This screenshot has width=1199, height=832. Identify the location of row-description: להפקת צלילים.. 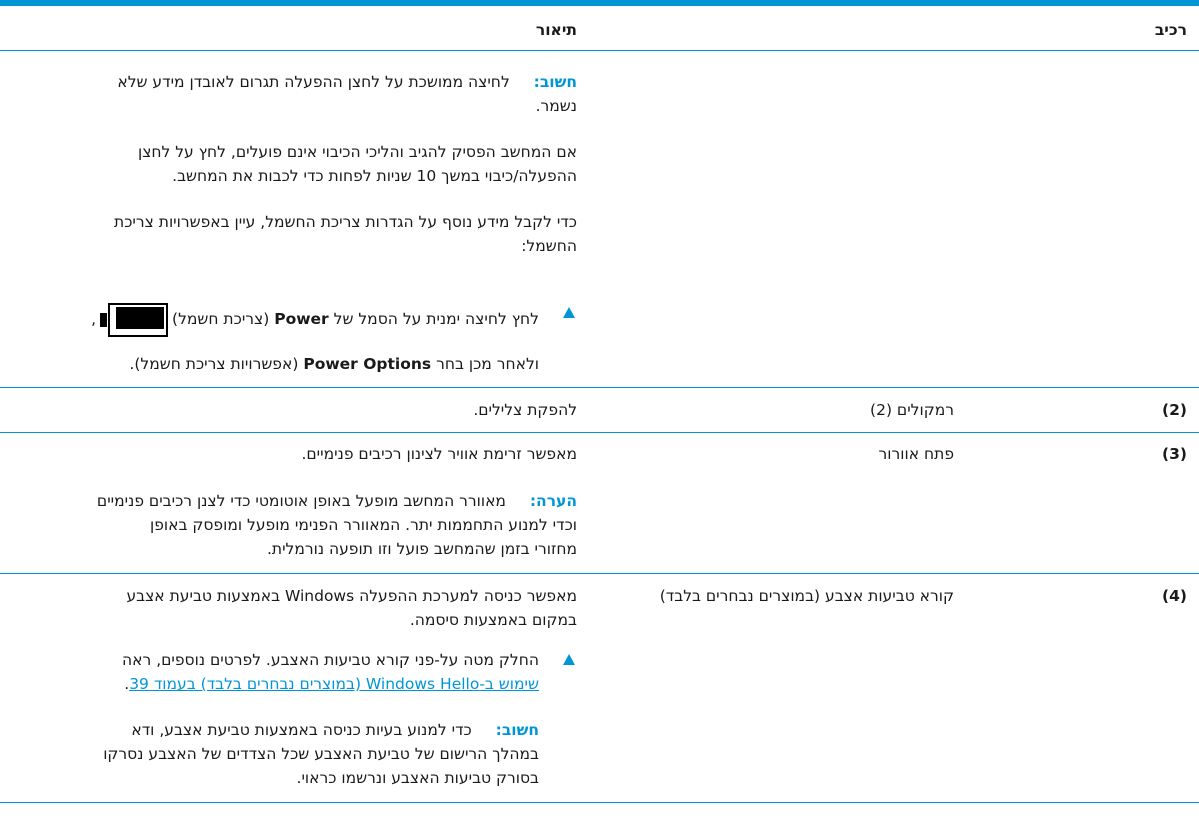
(525, 410).